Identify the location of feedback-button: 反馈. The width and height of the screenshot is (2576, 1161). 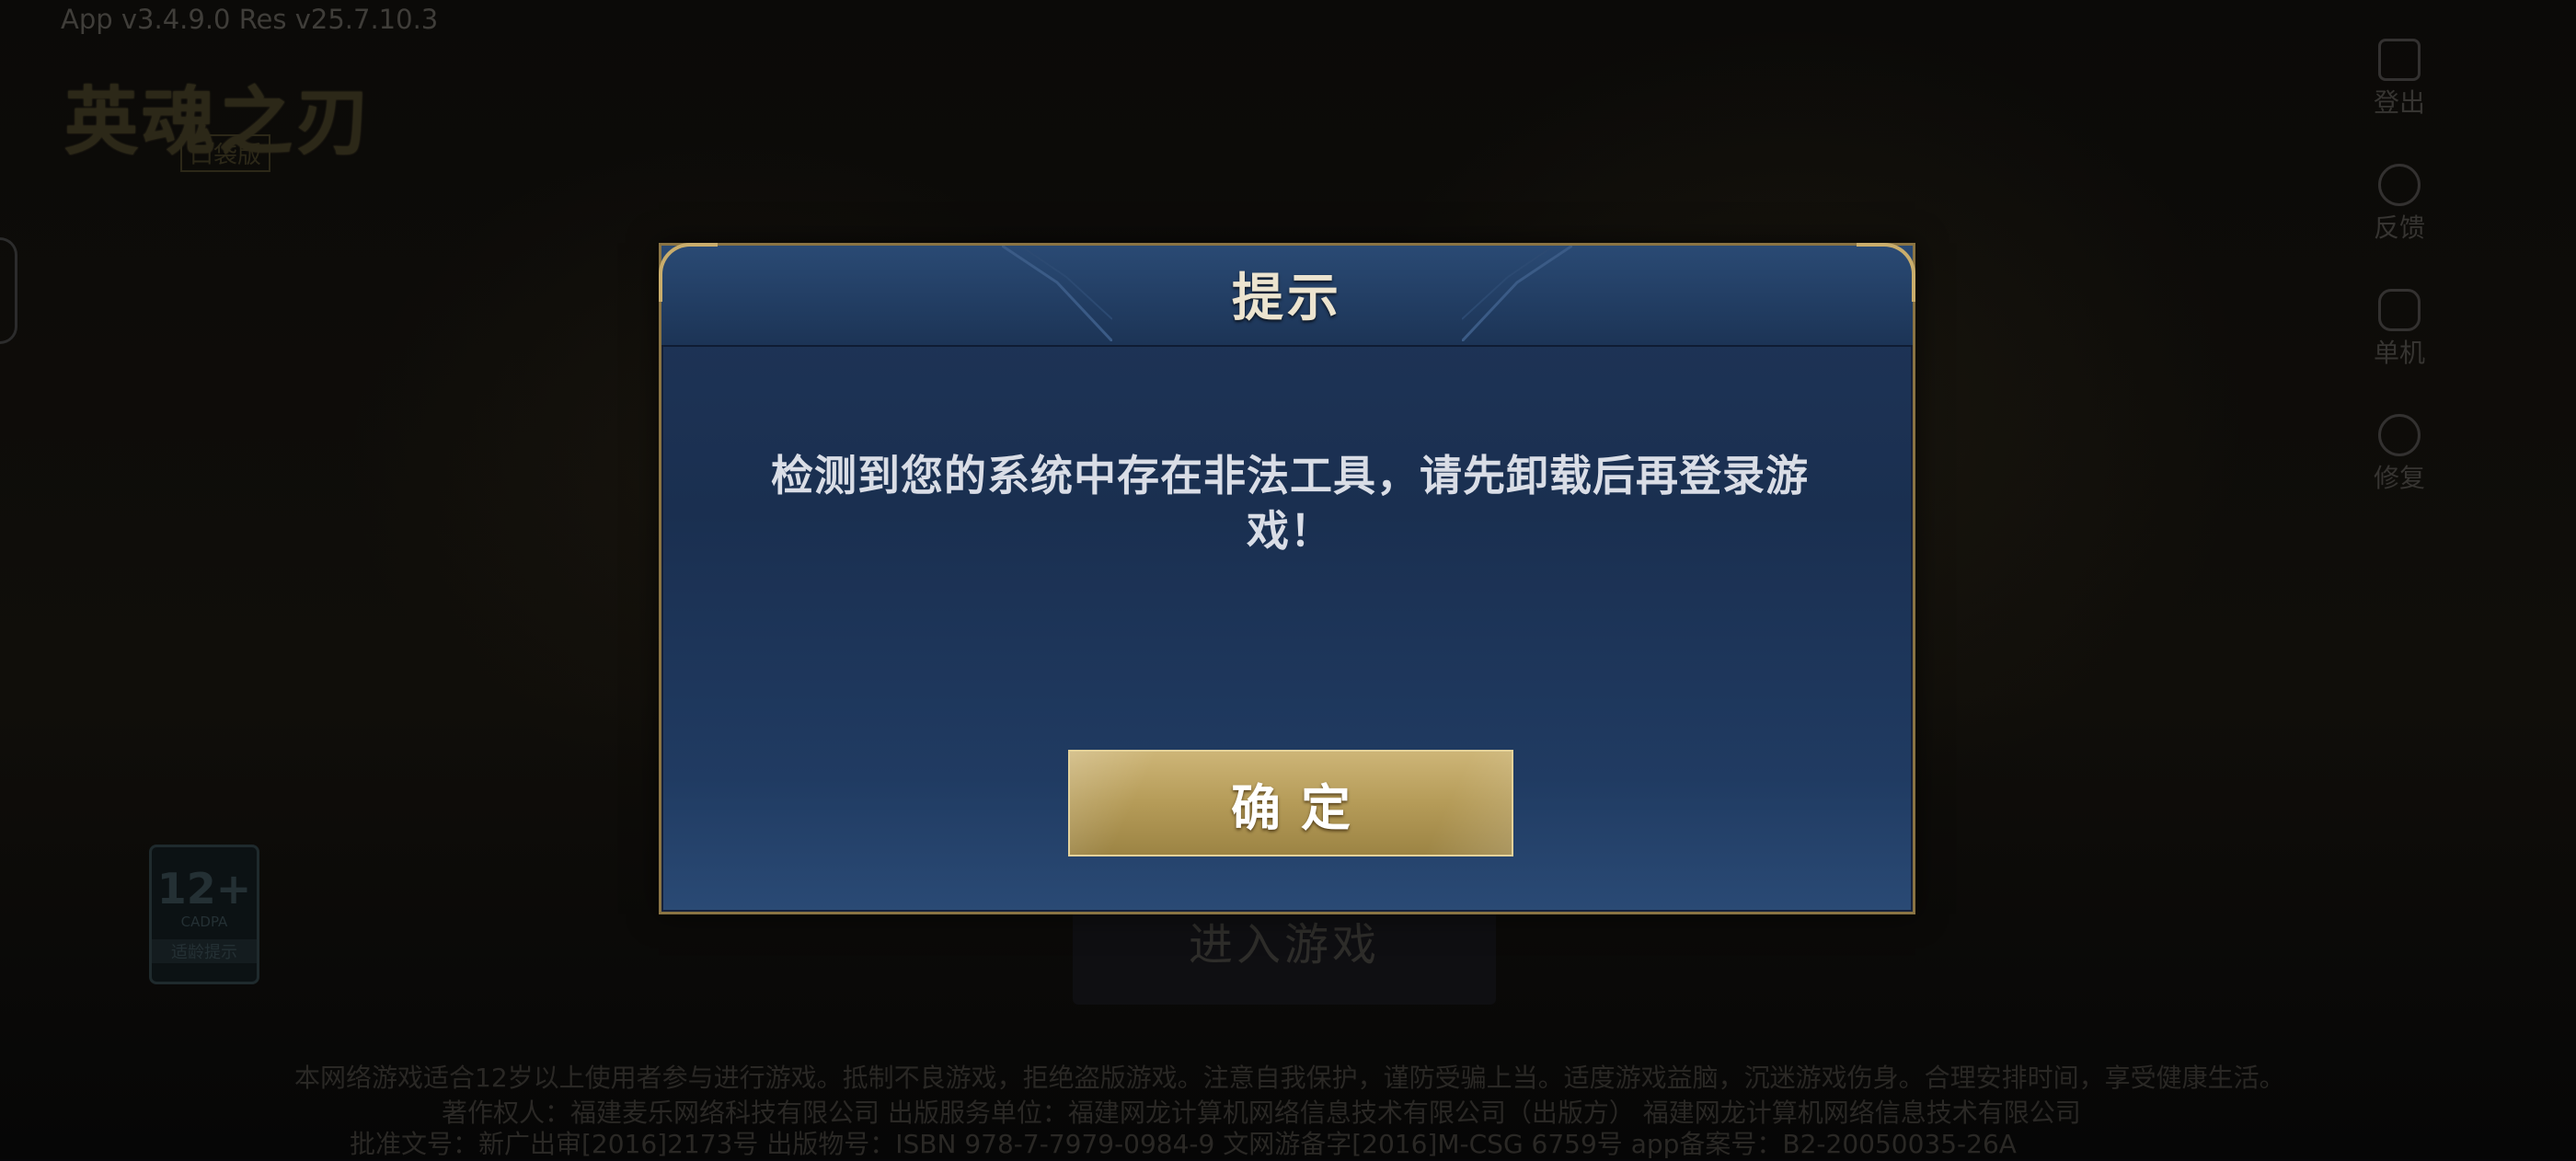
(2399, 204).